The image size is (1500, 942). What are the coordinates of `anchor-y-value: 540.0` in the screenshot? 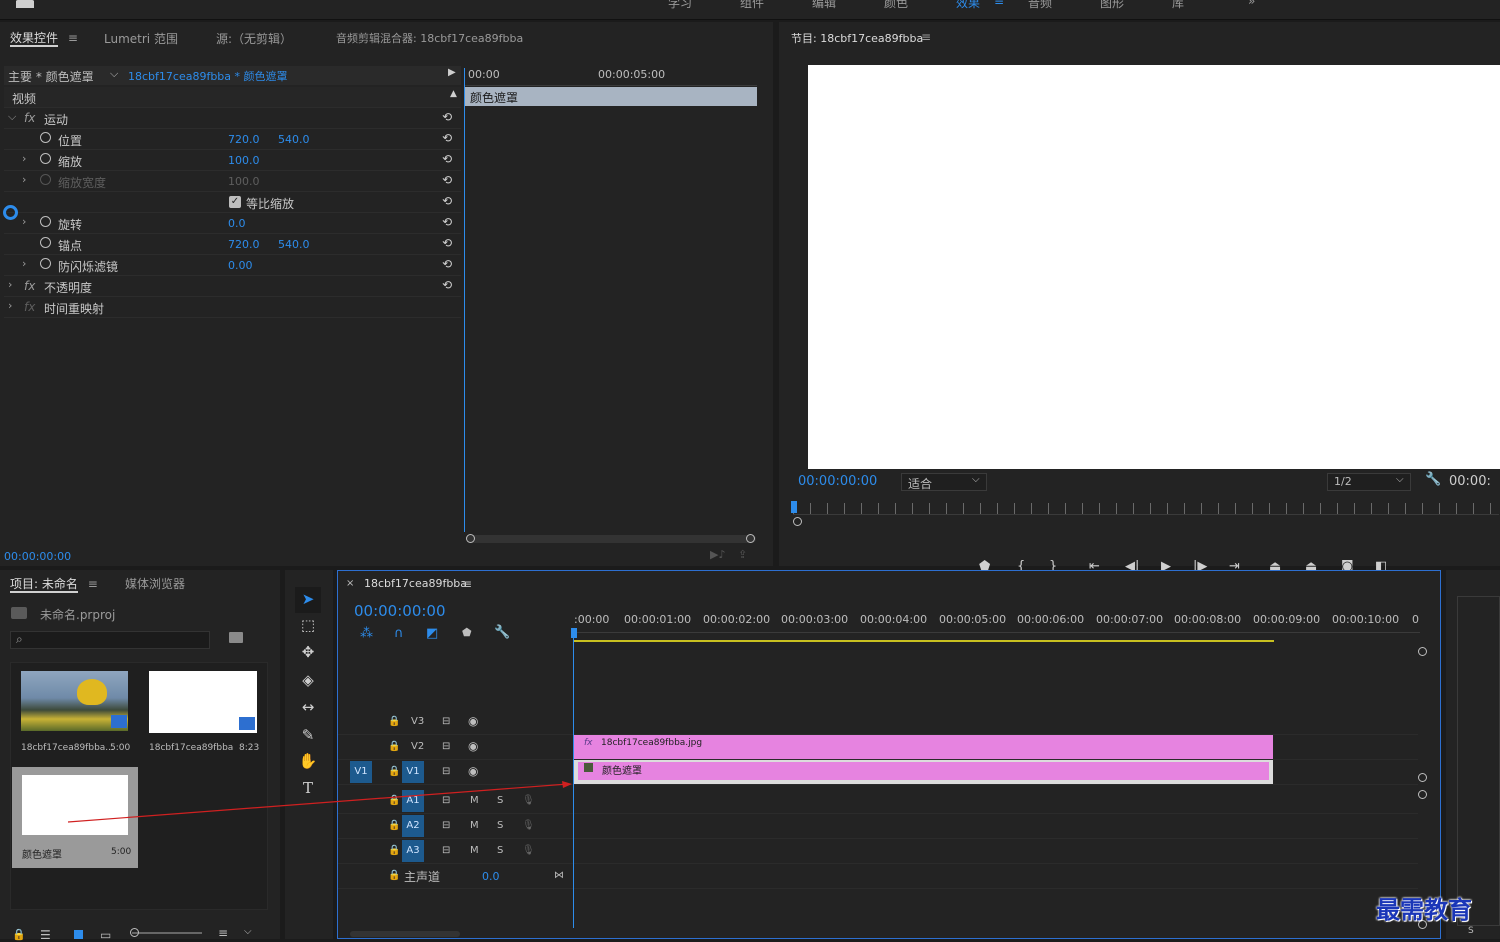 It's located at (294, 244).